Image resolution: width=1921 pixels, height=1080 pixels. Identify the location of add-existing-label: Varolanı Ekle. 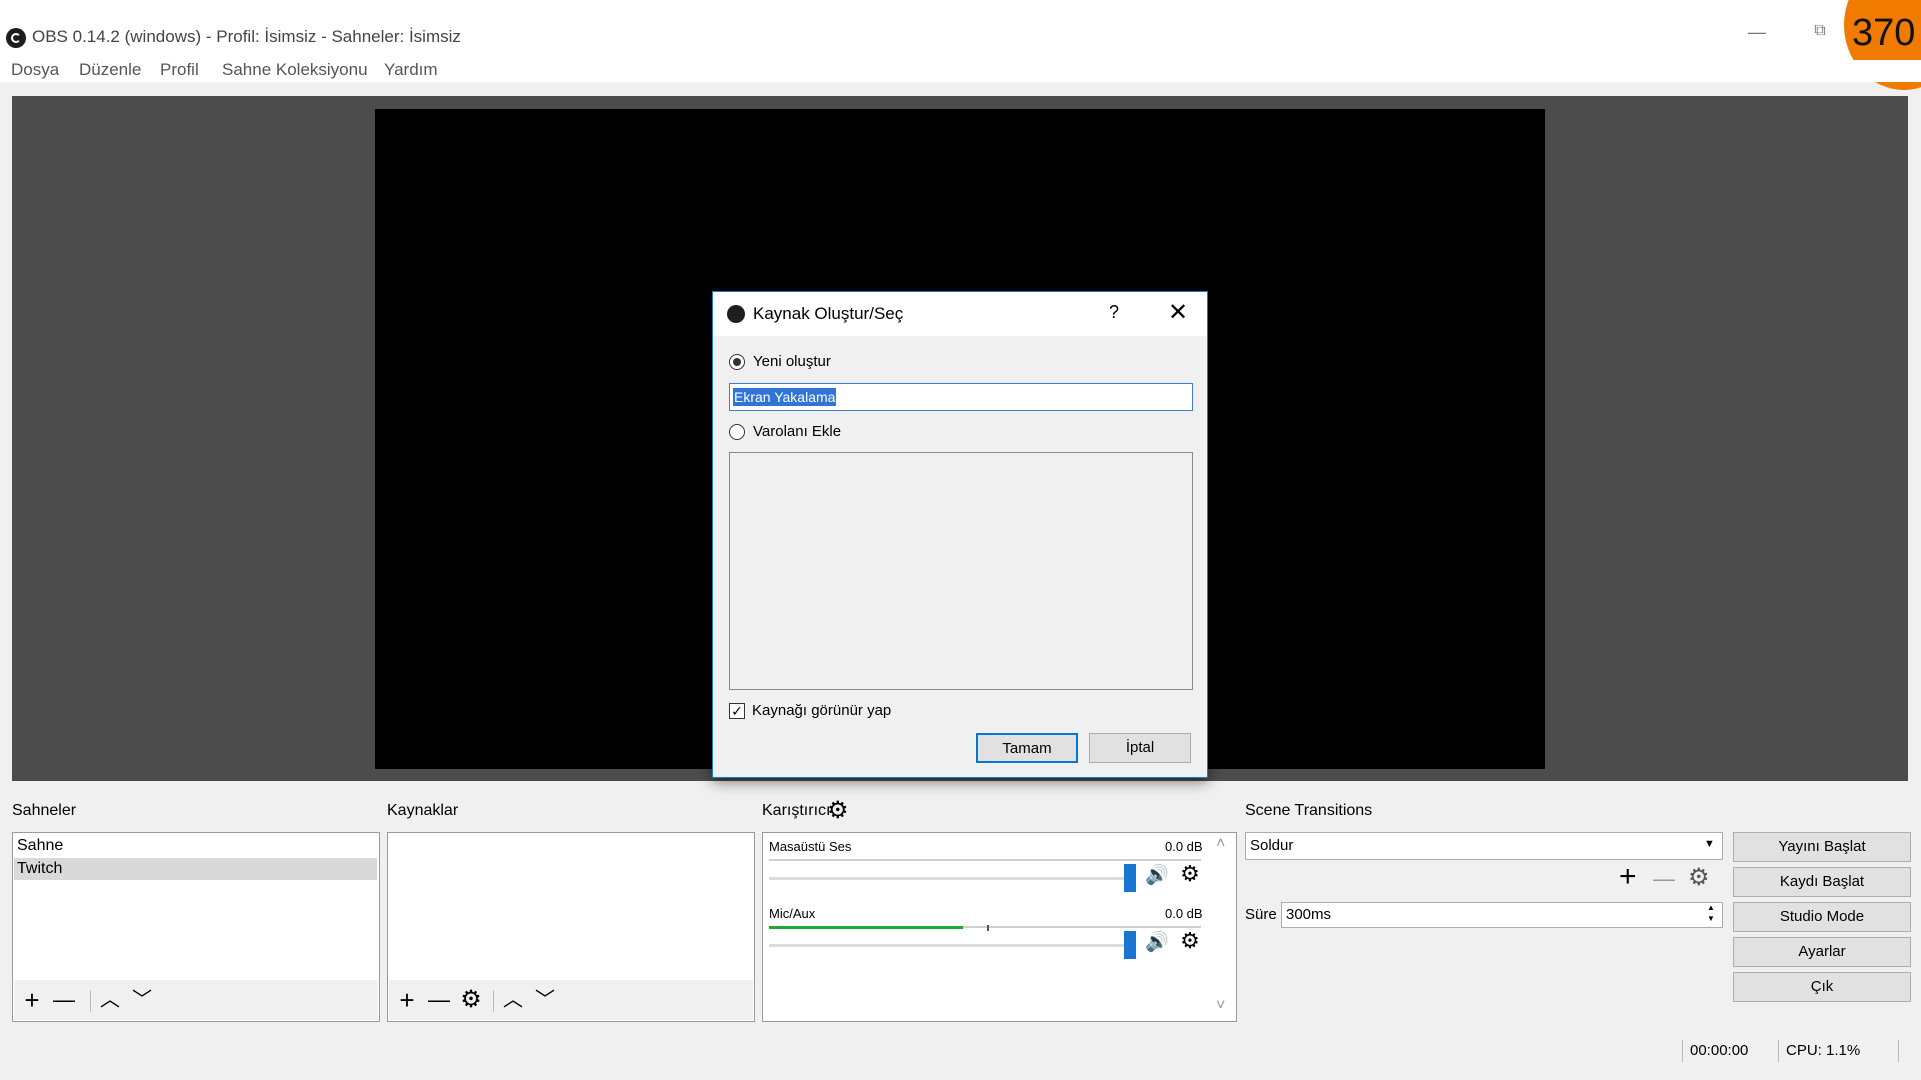
(797, 431).